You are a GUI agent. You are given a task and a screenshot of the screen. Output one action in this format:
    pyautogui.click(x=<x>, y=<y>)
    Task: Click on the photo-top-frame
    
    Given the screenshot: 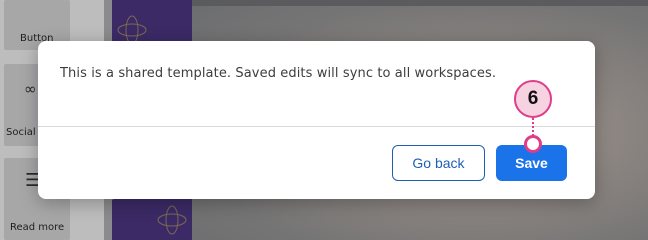 What is the action you would take?
    pyautogui.click(x=420, y=3)
    